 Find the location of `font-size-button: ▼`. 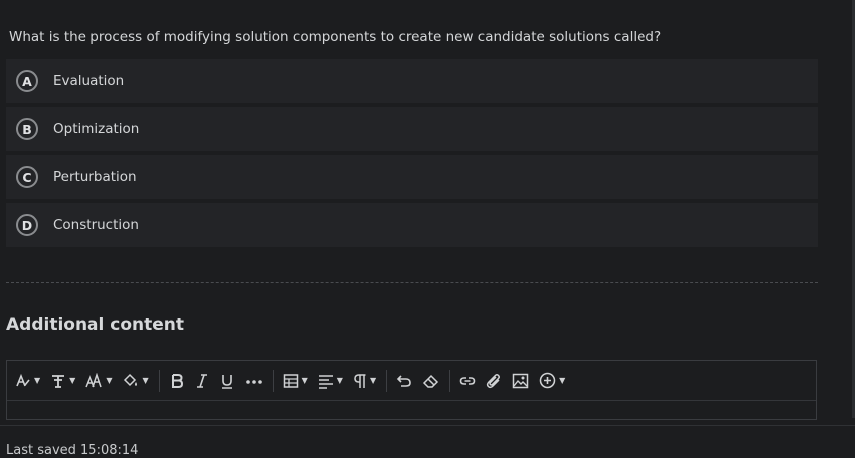

font-size-button: ▼ is located at coordinates (98, 381).